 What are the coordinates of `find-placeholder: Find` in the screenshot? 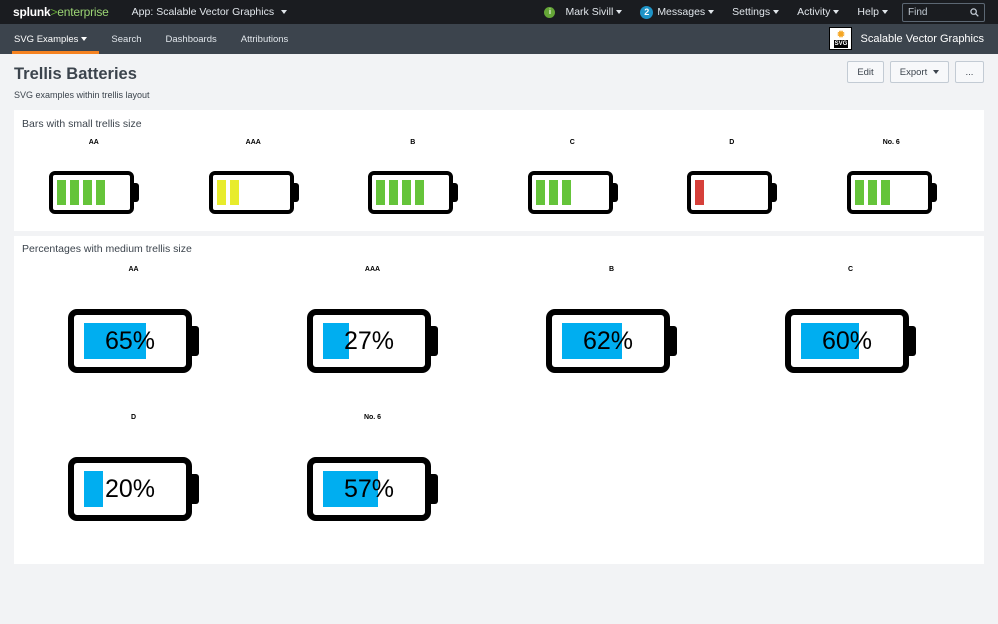 It's located at (918, 12).